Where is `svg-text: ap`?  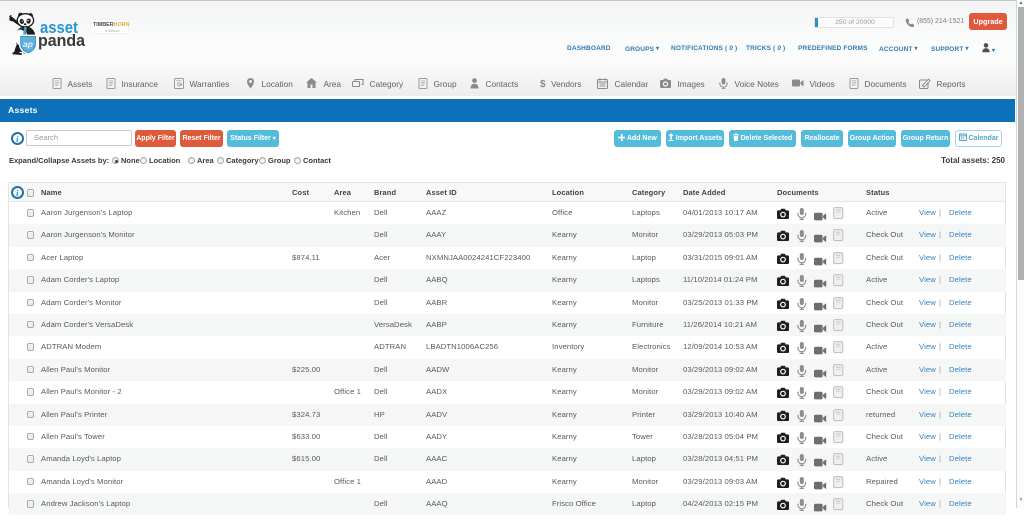
svg-text: ap is located at coordinates (28, 44).